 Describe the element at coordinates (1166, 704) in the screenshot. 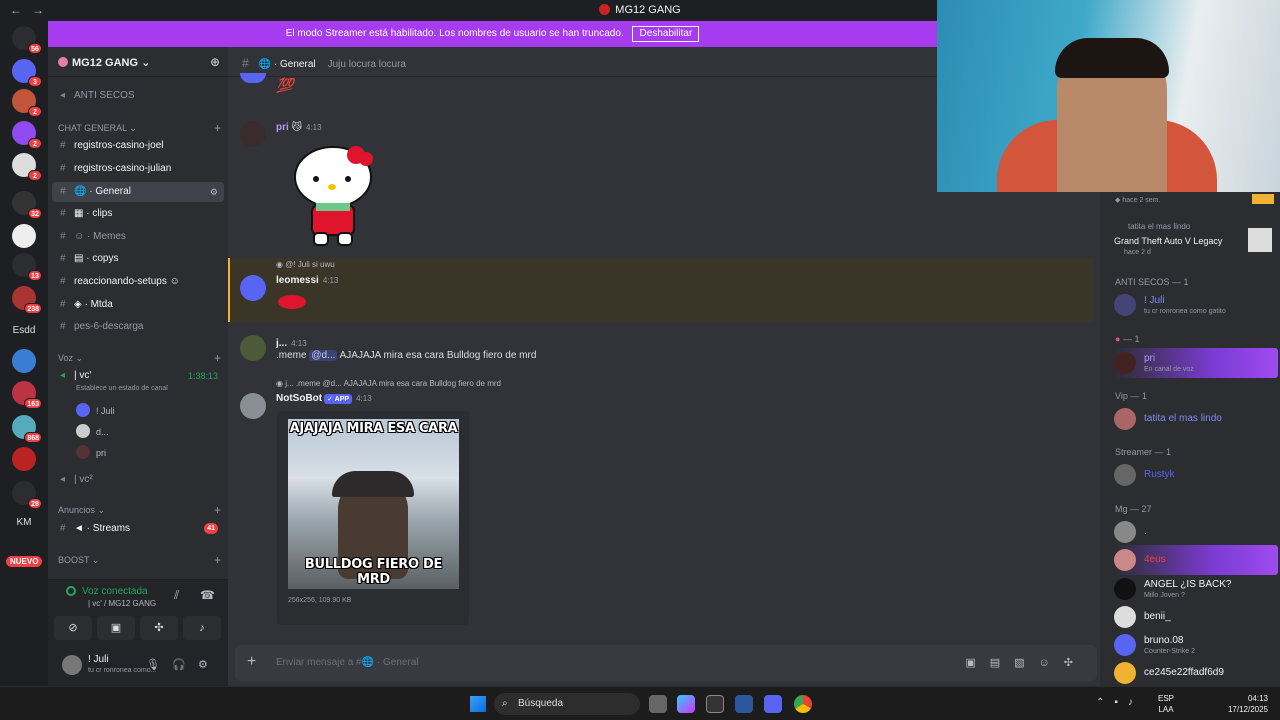

I see `language-indicator: ESP LAA` at that location.